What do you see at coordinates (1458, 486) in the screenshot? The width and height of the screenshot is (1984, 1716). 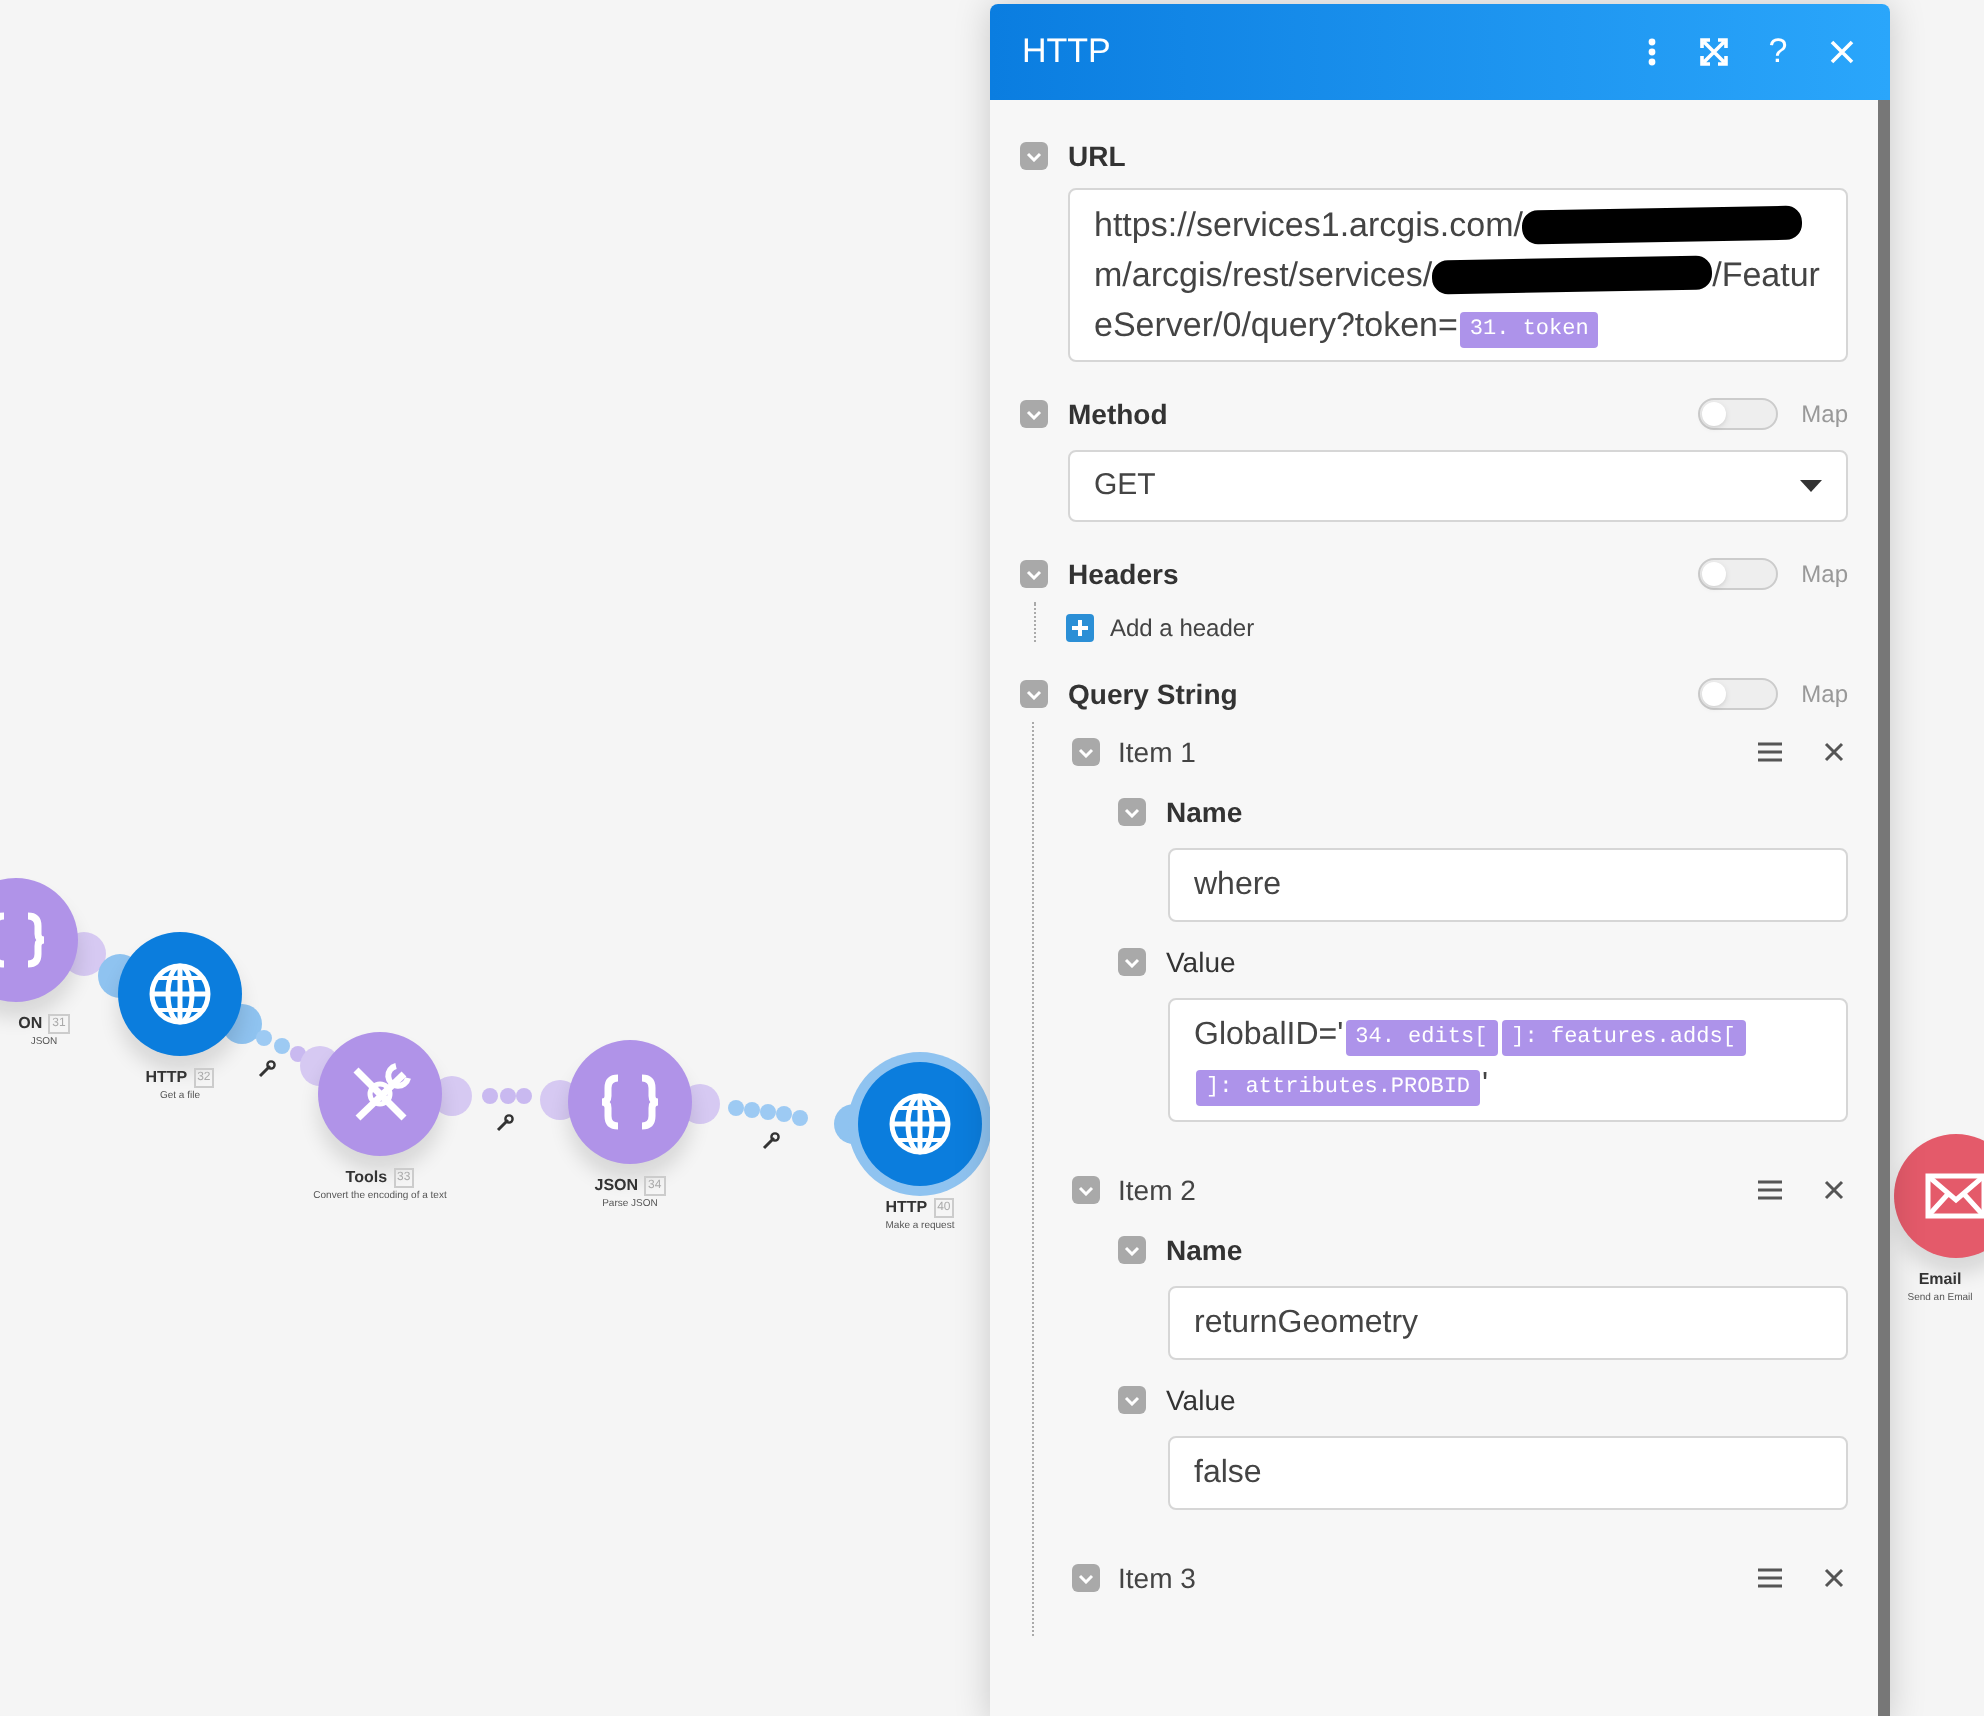 I see `method-select: GET` at bounding box center [1458, 486].